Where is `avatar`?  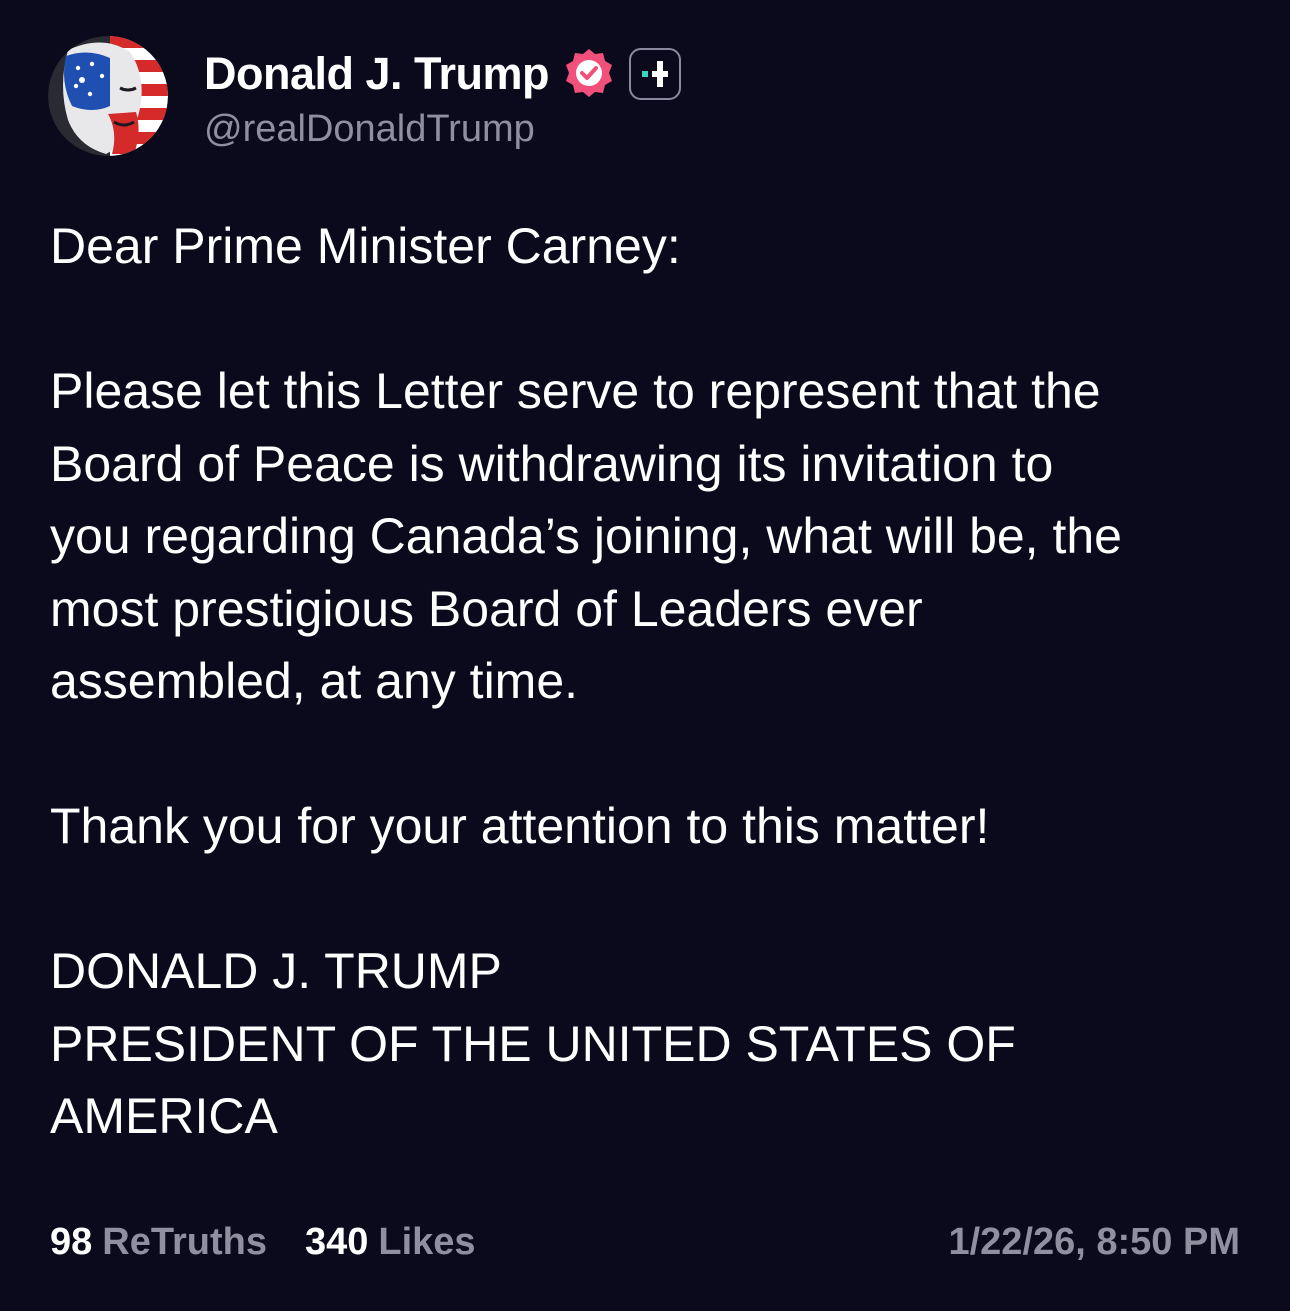
avatar is located at coordinates (108, 96).